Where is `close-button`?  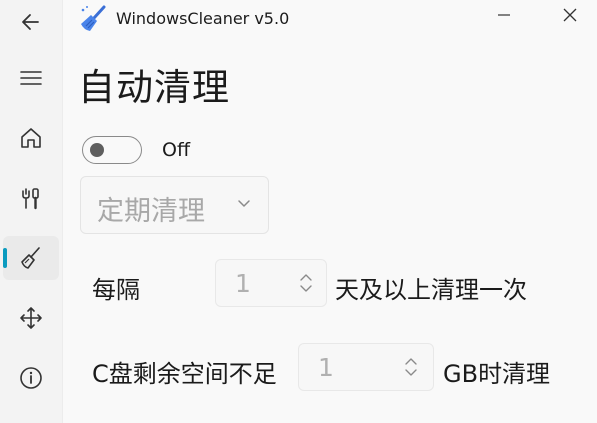 close-button is located at coordinates (570, 15).